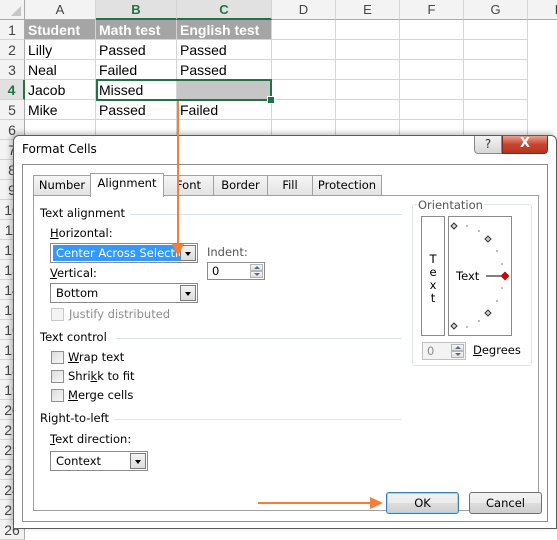 The height and width of the screenshot is (540, 557). Describe the element at coordinates (542, 10) in the screenshot. I see `column-header-h: H` at that location.